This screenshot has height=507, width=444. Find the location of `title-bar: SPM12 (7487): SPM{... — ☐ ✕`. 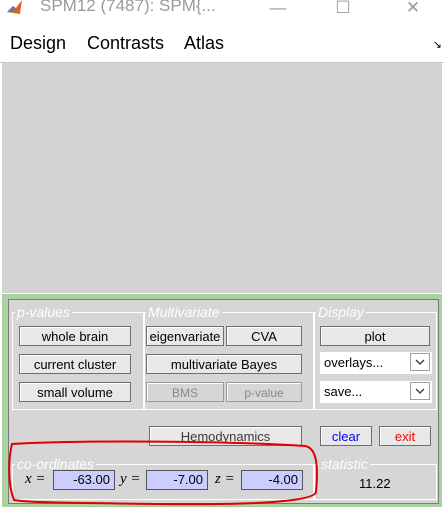

title-bar: SPM12 (7487): SPM{... — ☐ ✕ is located at coordinates (222, 11).